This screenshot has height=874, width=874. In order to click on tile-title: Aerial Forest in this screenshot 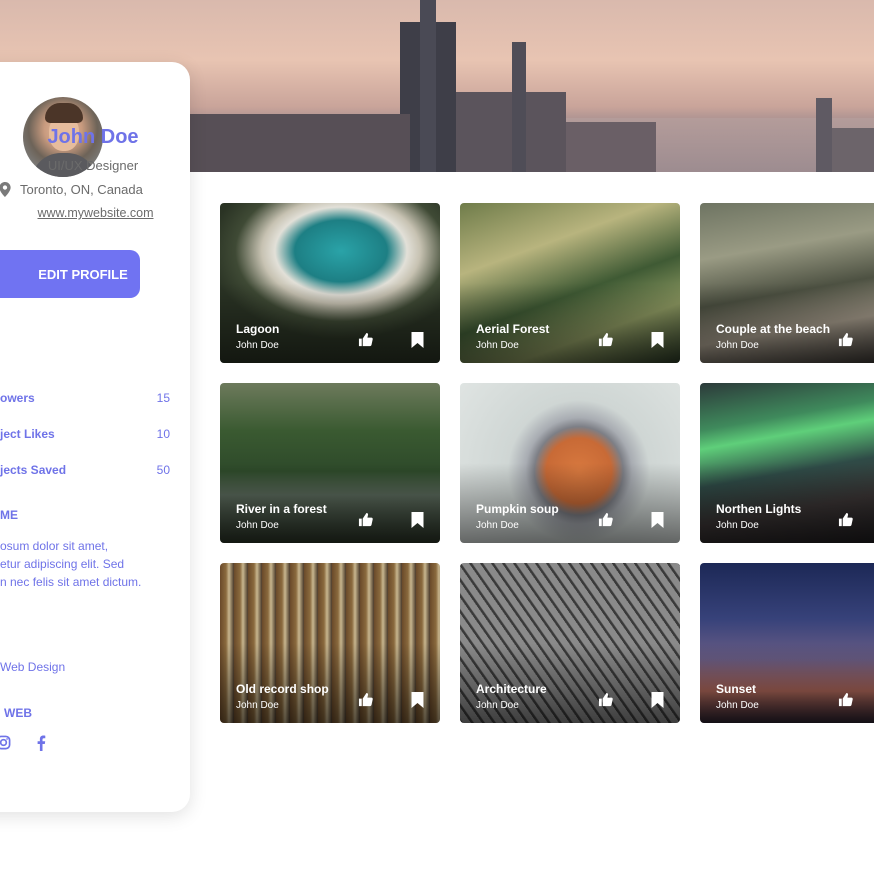, I will do `click(513, 329)`.